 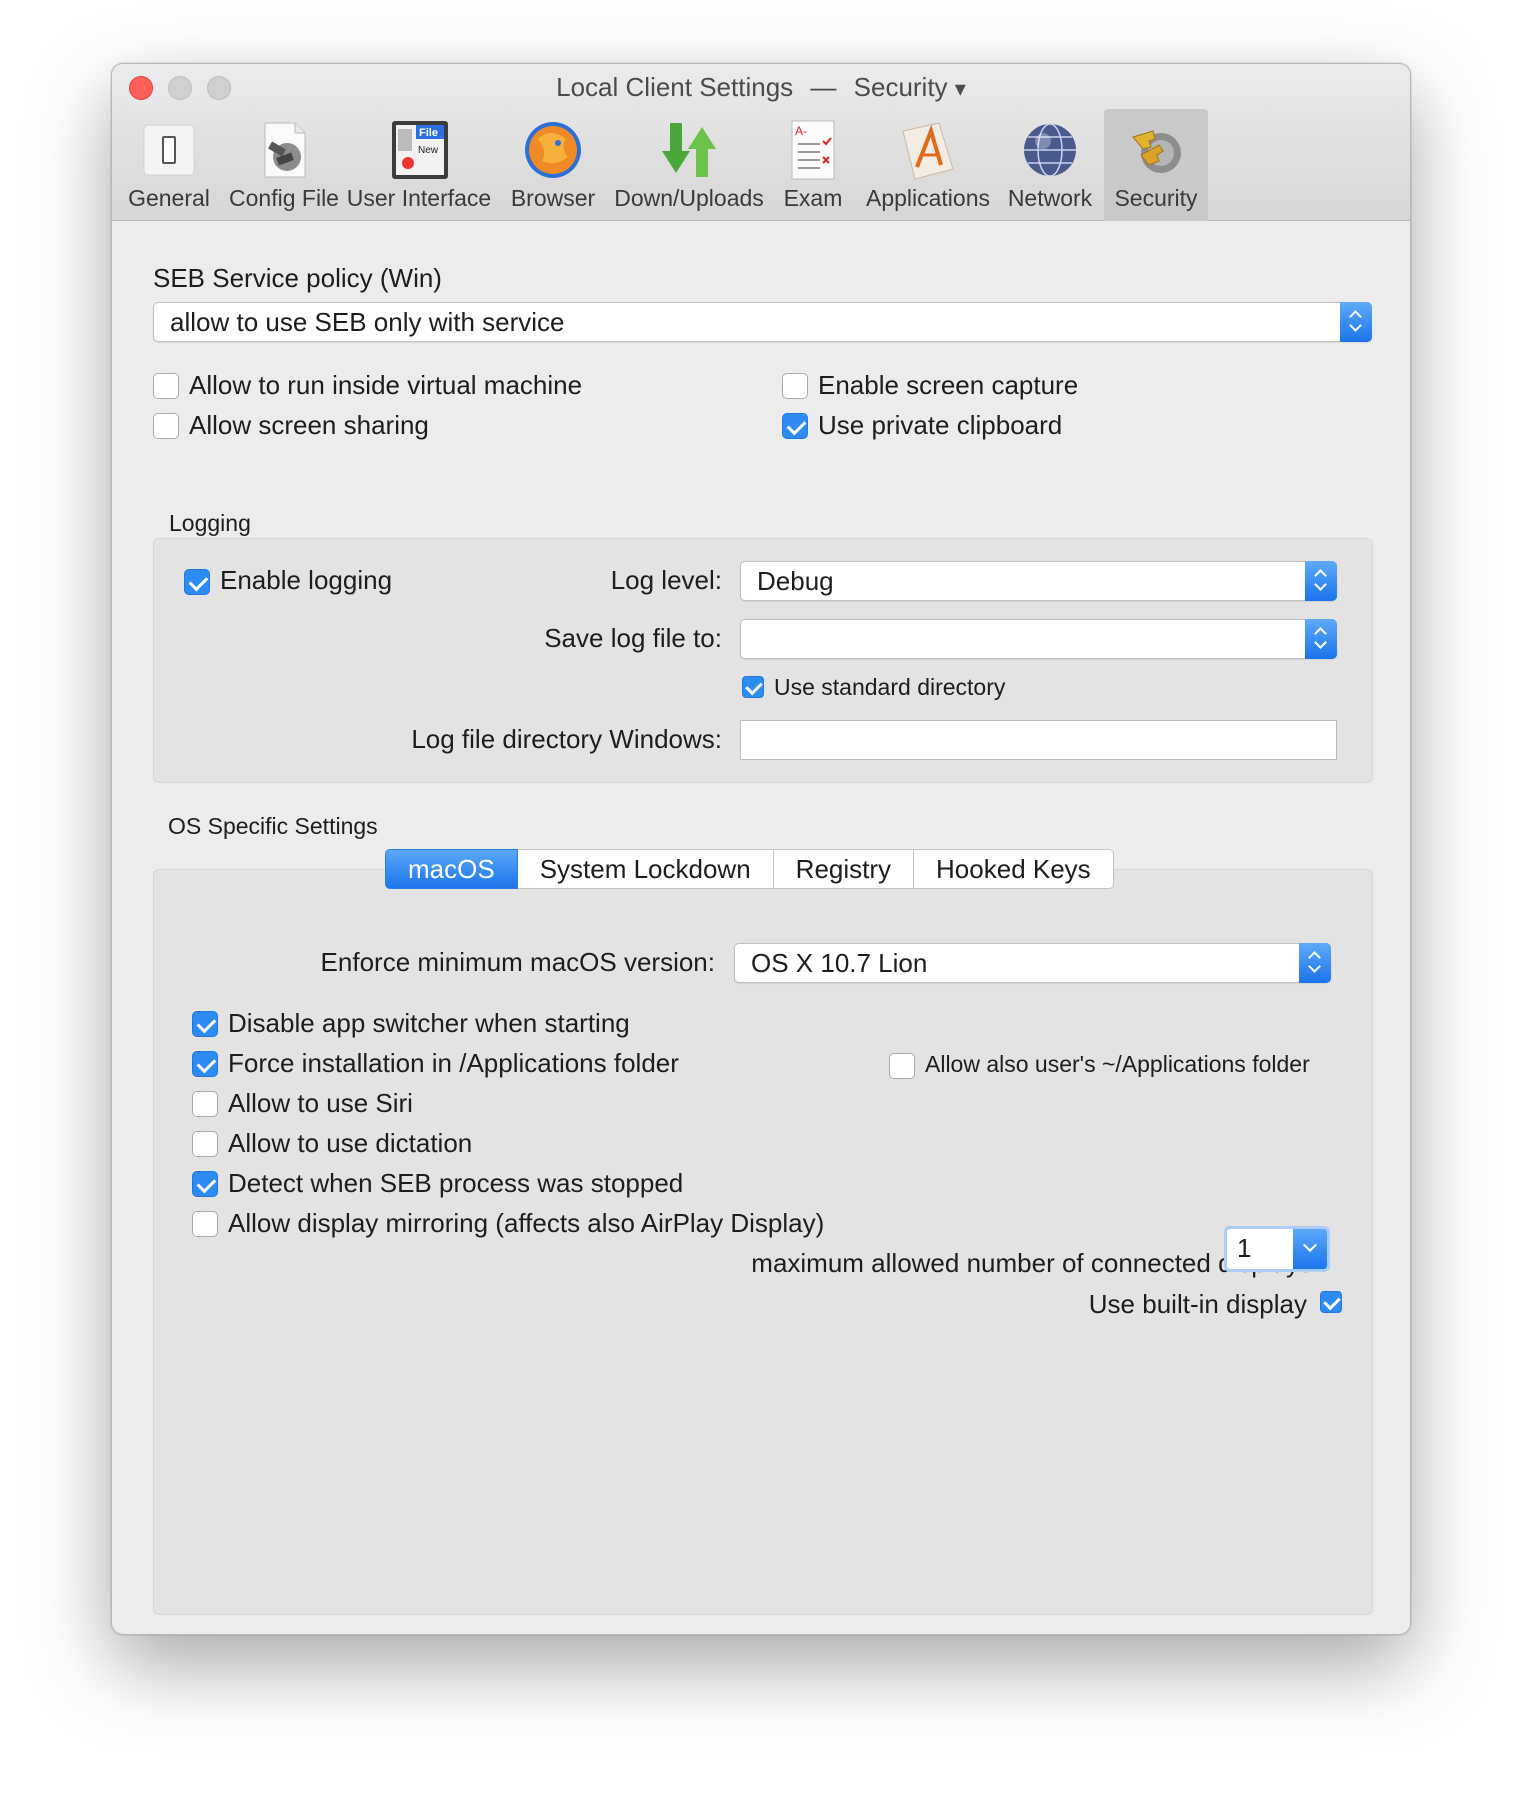 What do you see at coordinates (350, 1143) in the screenshot?
I see `allow-dictation-label: Allow to use dictation` at bounding box center [350, 1143].